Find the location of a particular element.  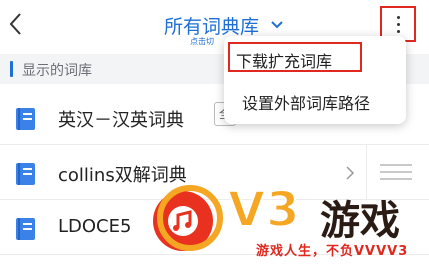

options-menu: 下载扩充词库 设置外部词库路径 is located at coordinates (315, 80).